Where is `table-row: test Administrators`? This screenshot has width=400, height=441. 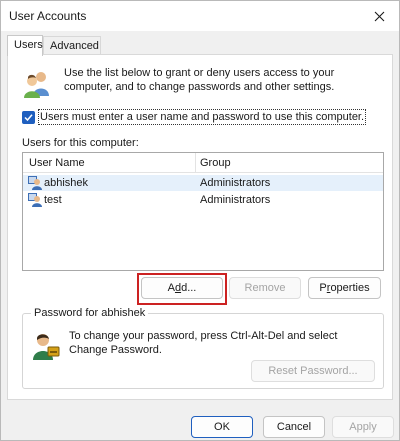 table-row: test Administrators is located at coordinates (203, 200).